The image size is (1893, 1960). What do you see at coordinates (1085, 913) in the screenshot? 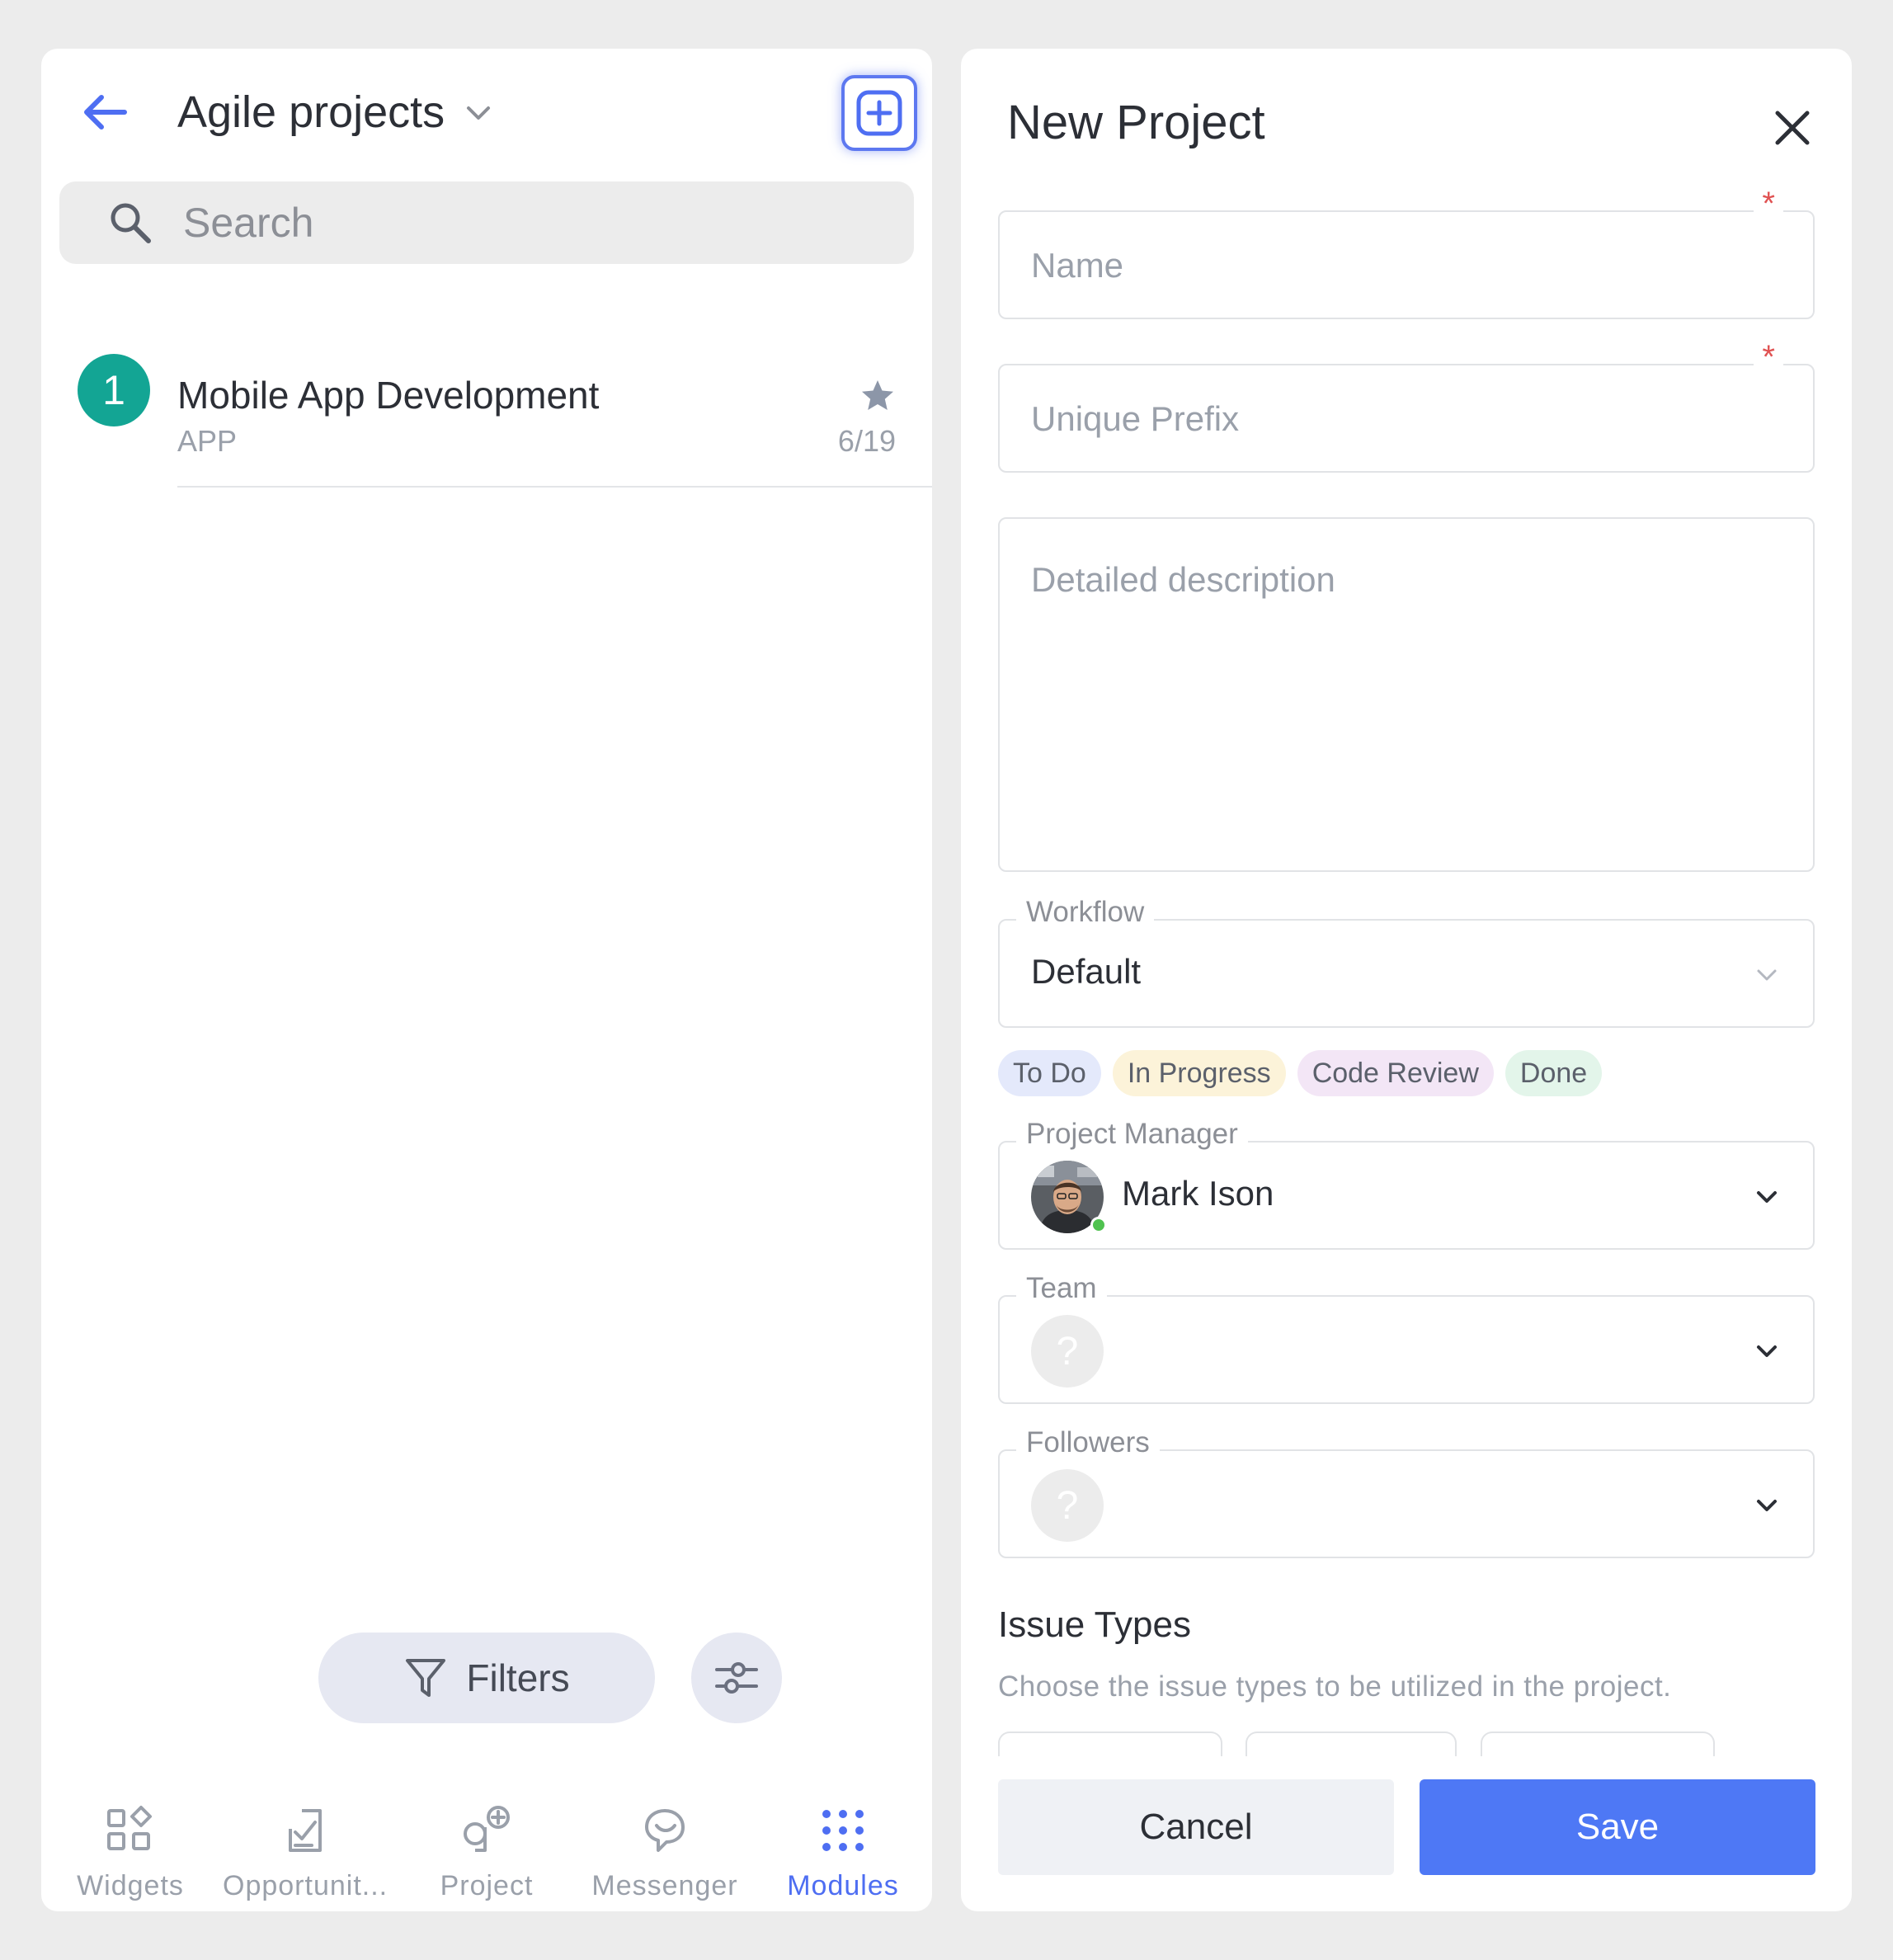
I see `workflow-label: Workflow` at bounding box center [1085, 913].